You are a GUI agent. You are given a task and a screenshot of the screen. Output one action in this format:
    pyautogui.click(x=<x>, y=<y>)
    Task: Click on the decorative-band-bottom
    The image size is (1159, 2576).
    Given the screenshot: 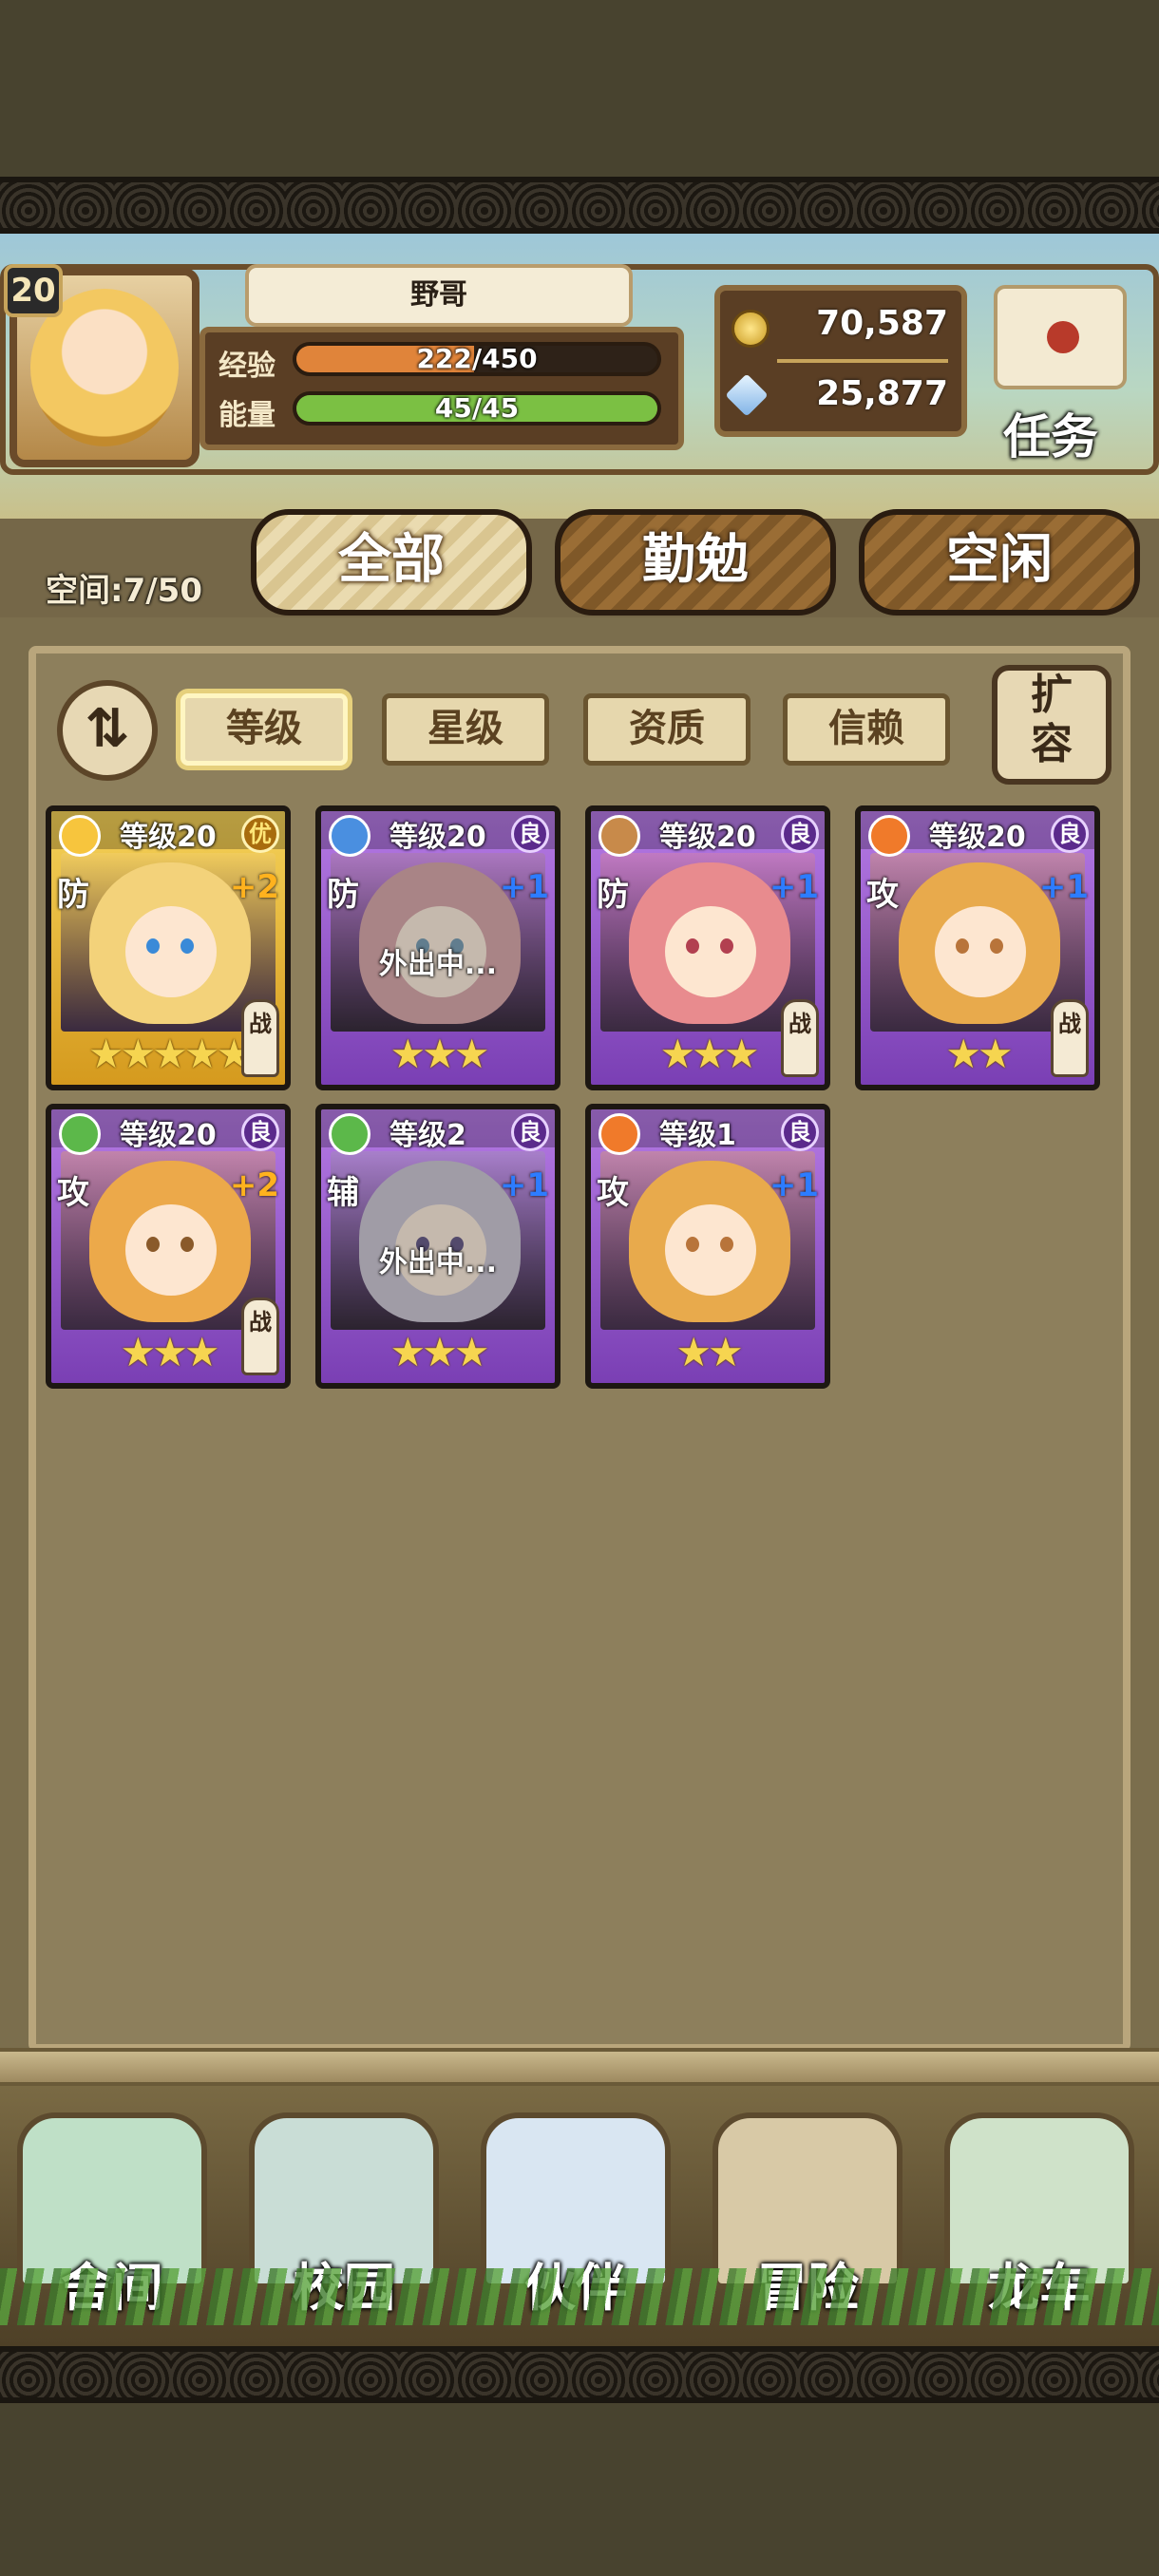 What is the action you would take?
    pyautogui.click(x=579, y=2374)
    